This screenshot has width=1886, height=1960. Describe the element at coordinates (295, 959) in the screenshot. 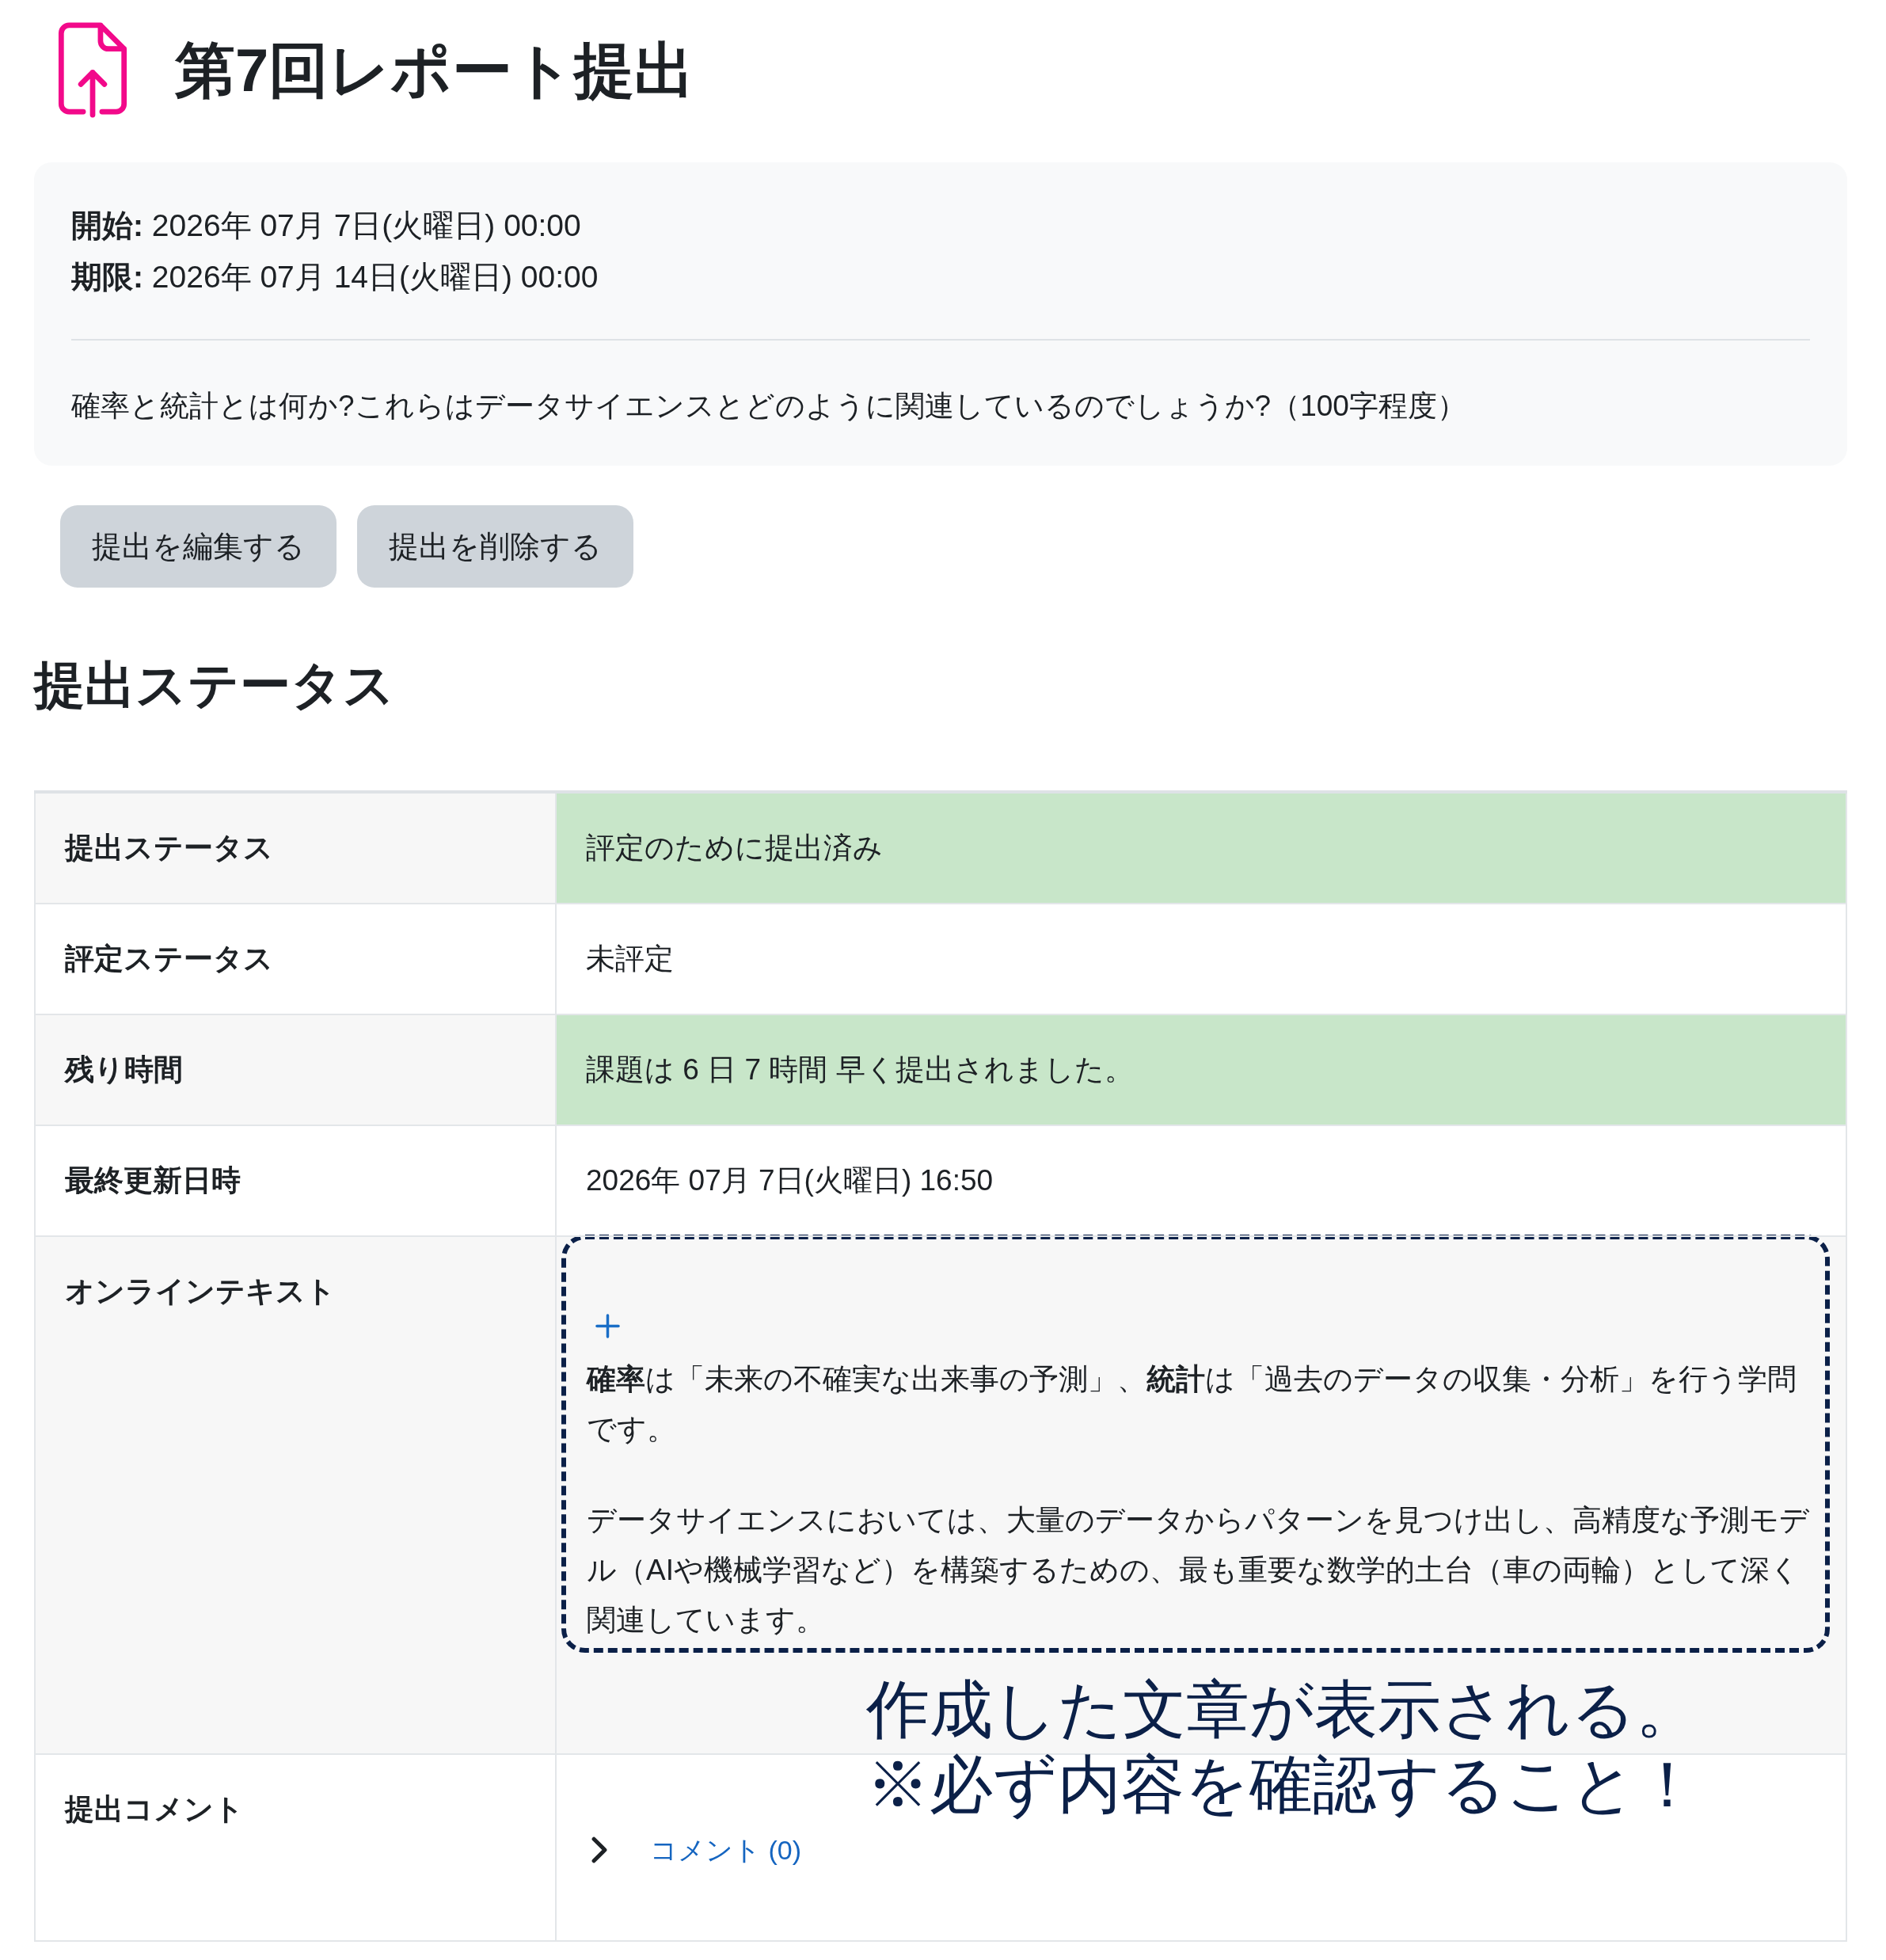

I see `row-label: 評定ステータス` at that location.